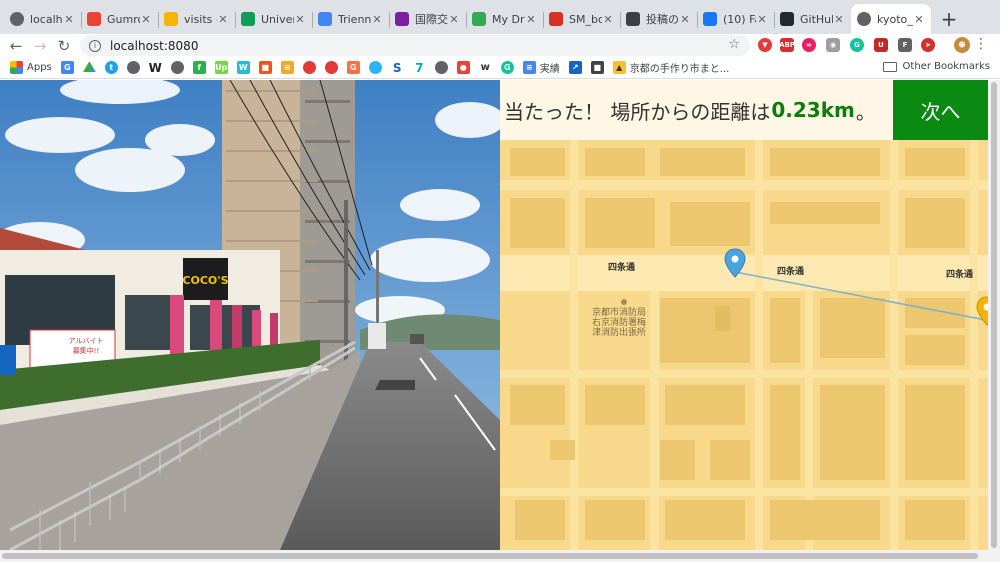 The width and height of the screenshot is (1000, 562). I want to click on bookmark-feedly: f, so click(199, 67).